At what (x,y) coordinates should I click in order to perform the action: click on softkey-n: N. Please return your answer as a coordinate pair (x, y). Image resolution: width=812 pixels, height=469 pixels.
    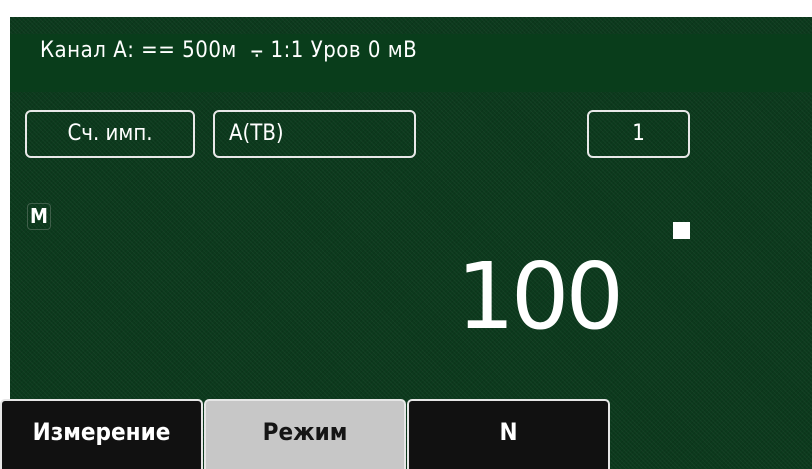
    Looking at the image, I should click on (508, 434).